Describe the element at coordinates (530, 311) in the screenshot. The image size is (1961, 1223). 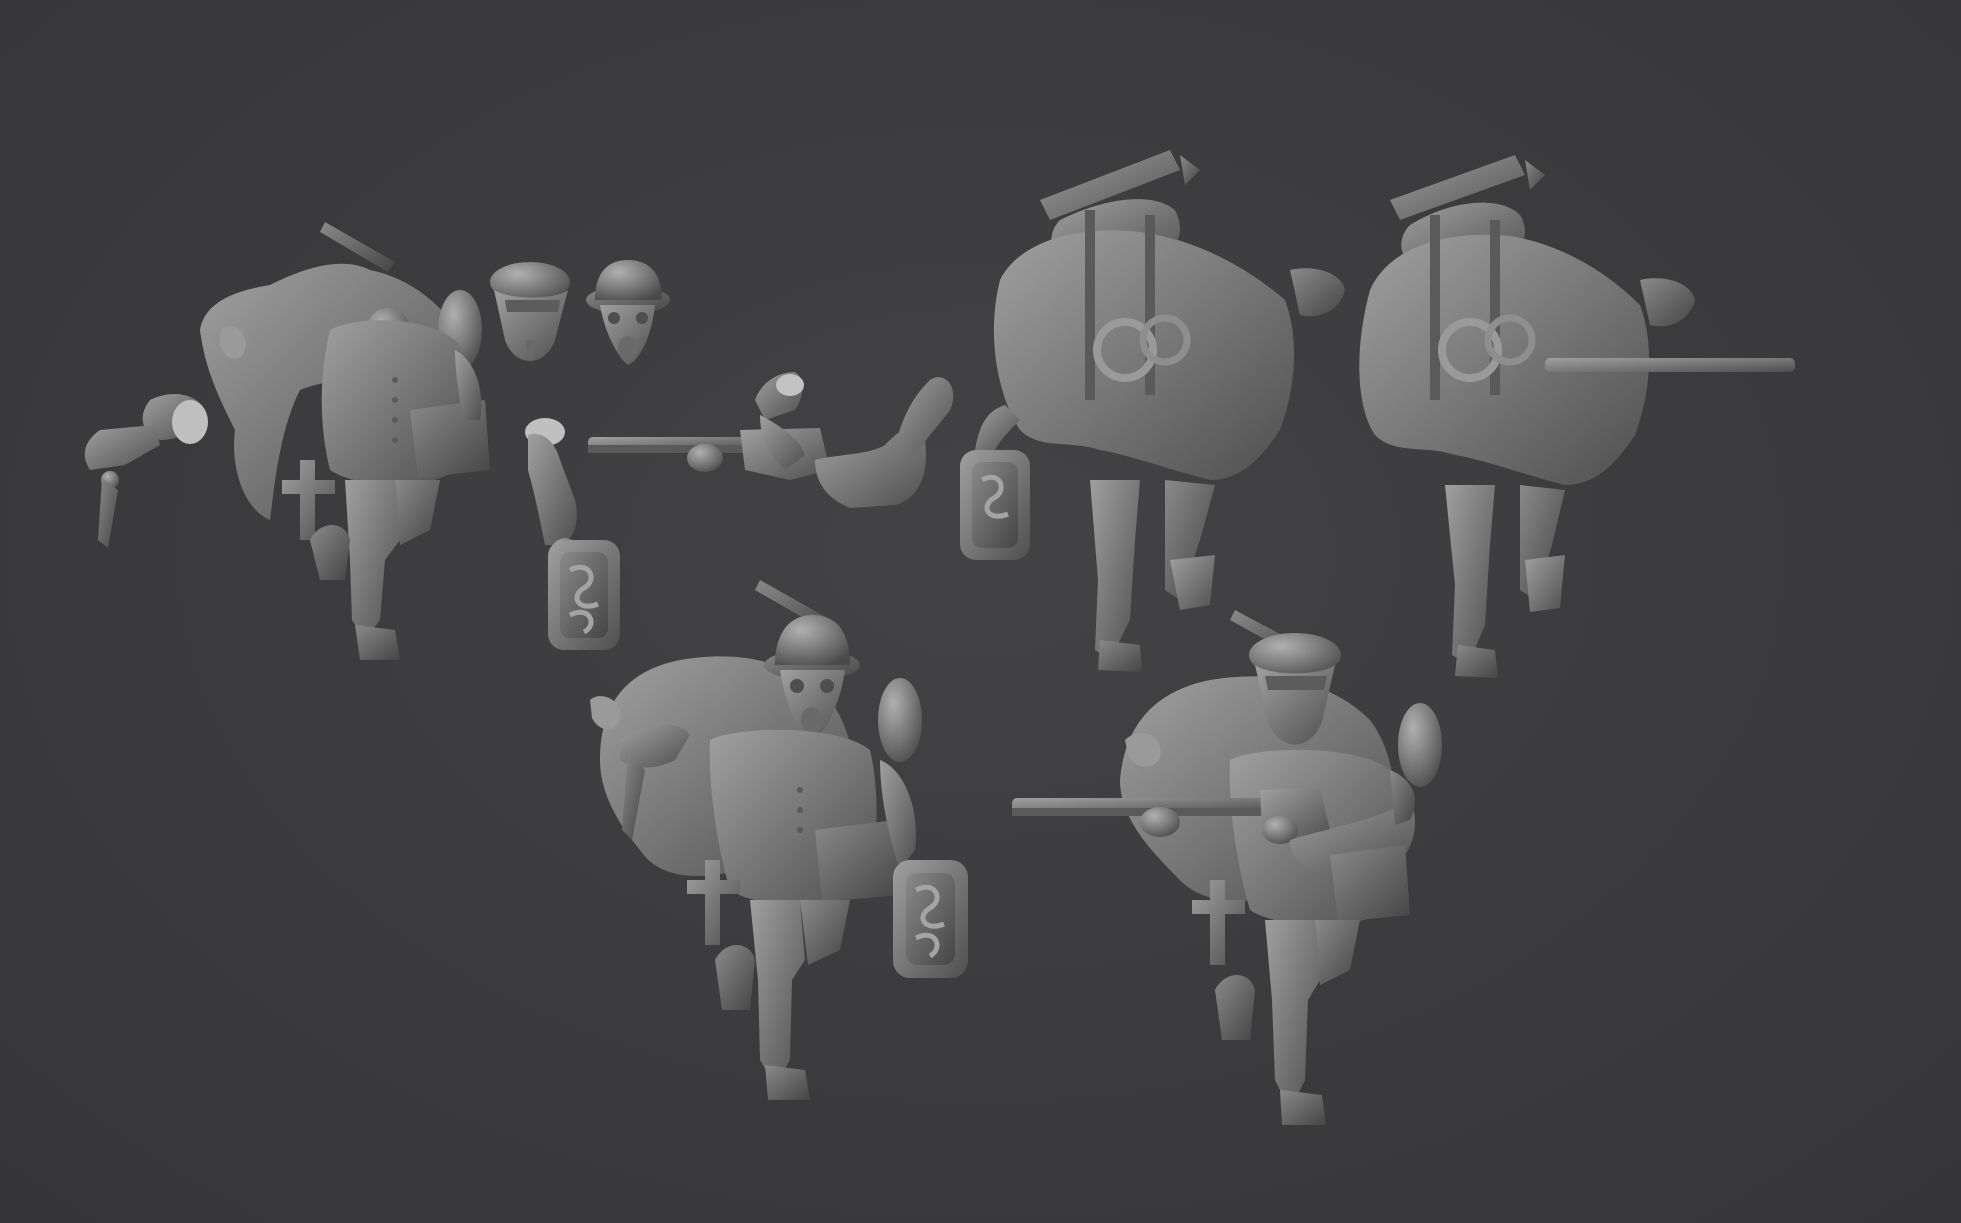
I see `officer-cap-head` at that location.